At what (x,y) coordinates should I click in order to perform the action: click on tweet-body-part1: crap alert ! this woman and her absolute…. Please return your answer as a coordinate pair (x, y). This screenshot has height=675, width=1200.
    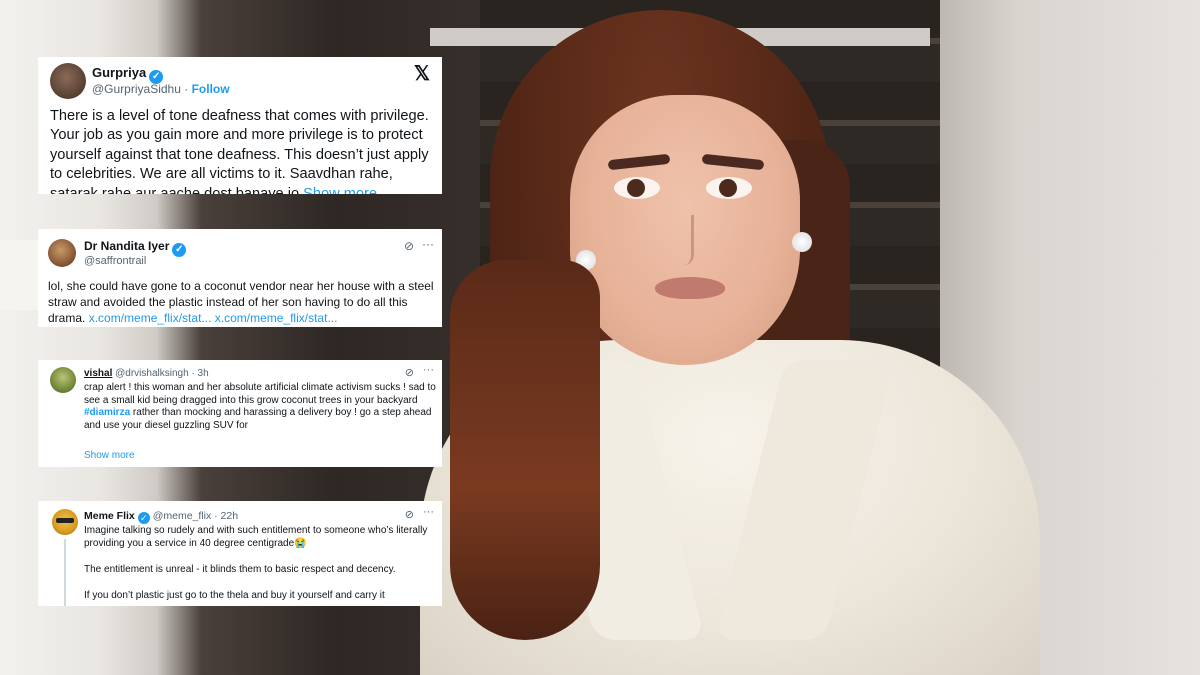
    Looking at the image, I should click on (260, 394).